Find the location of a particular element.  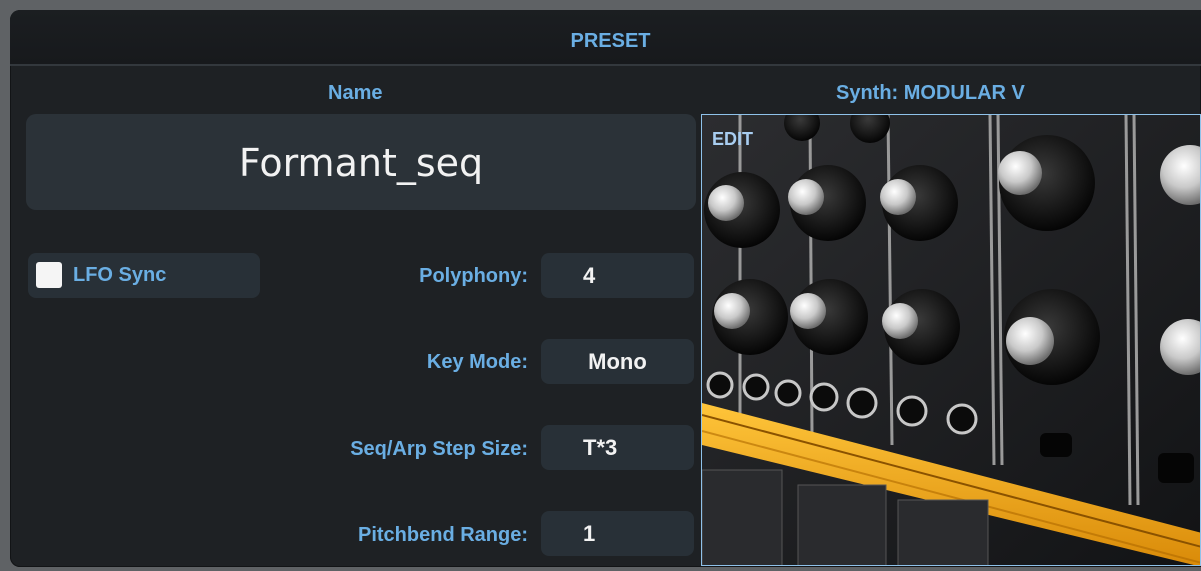

edit-label: EDIT is located at coordinates (733, 139).